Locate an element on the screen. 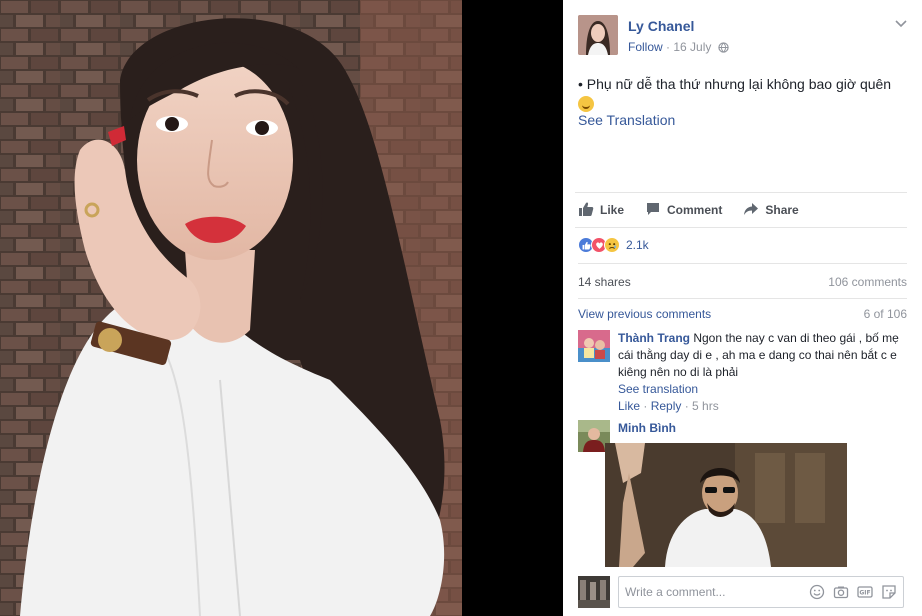  follow-link: Follow is located at coordinates (645, 47).